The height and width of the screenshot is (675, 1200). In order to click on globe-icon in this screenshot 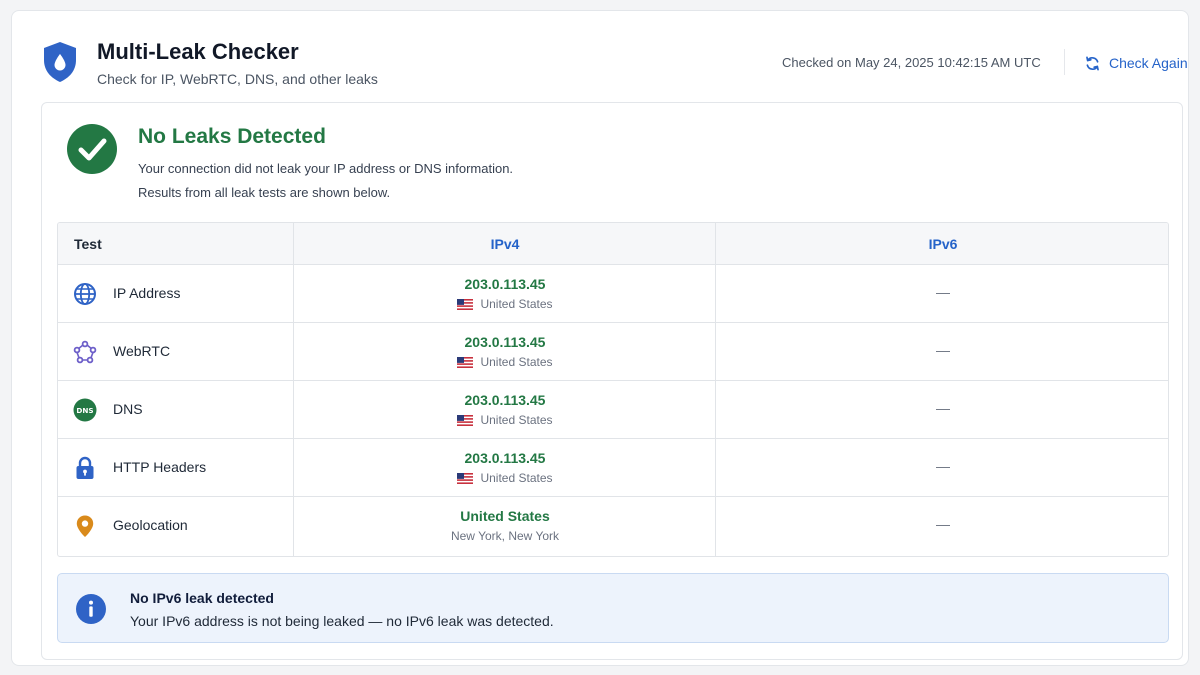, I will do `click(85, 294)`.